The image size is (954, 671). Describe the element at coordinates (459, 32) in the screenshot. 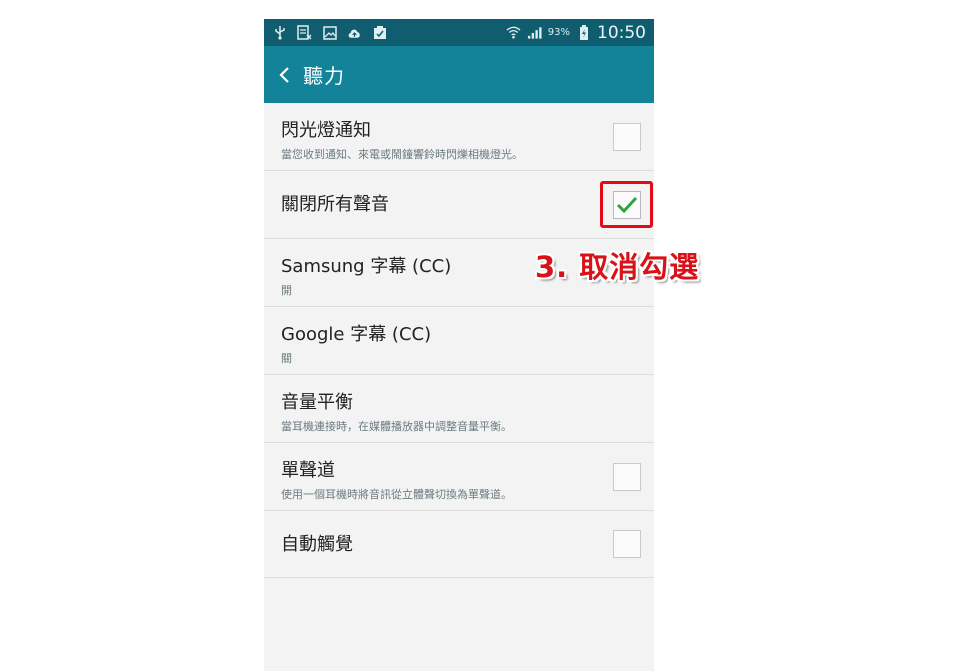

I see `status-bar: 93% 10:50` at that location.